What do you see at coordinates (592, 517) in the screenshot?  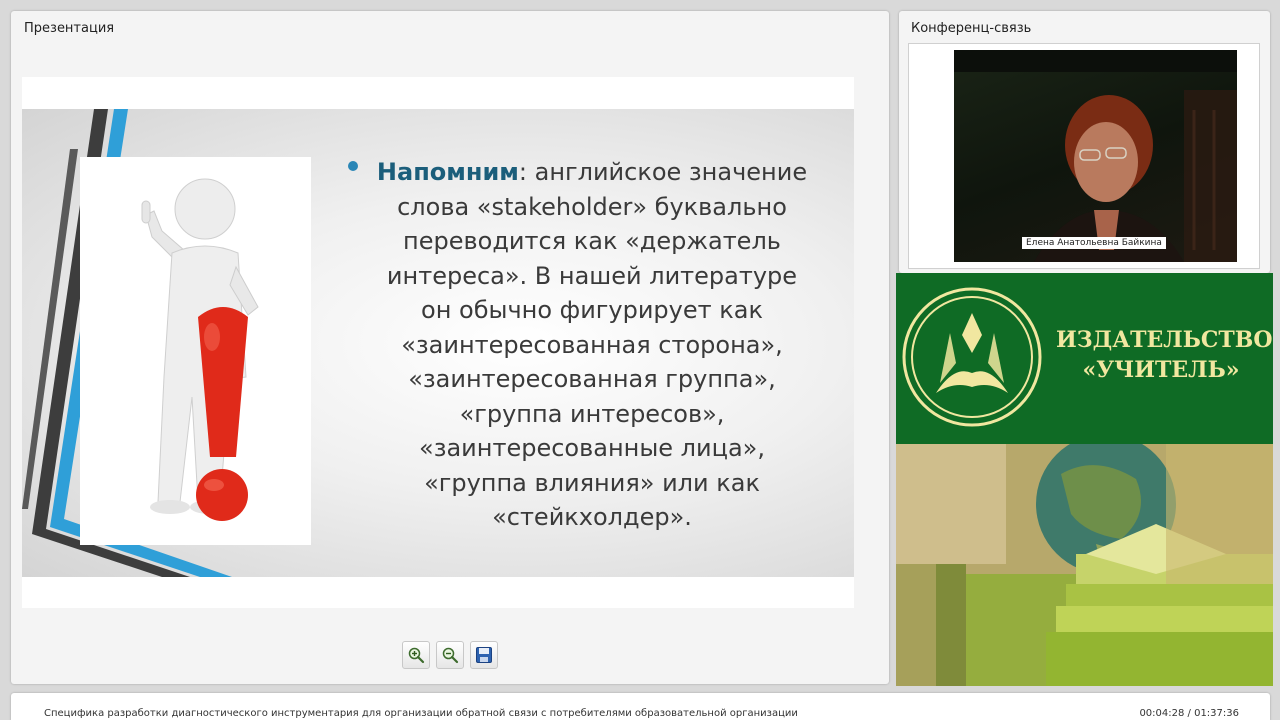 I see `slide-line-11: «стейкхолдер».` at bounding box center [592, 517].